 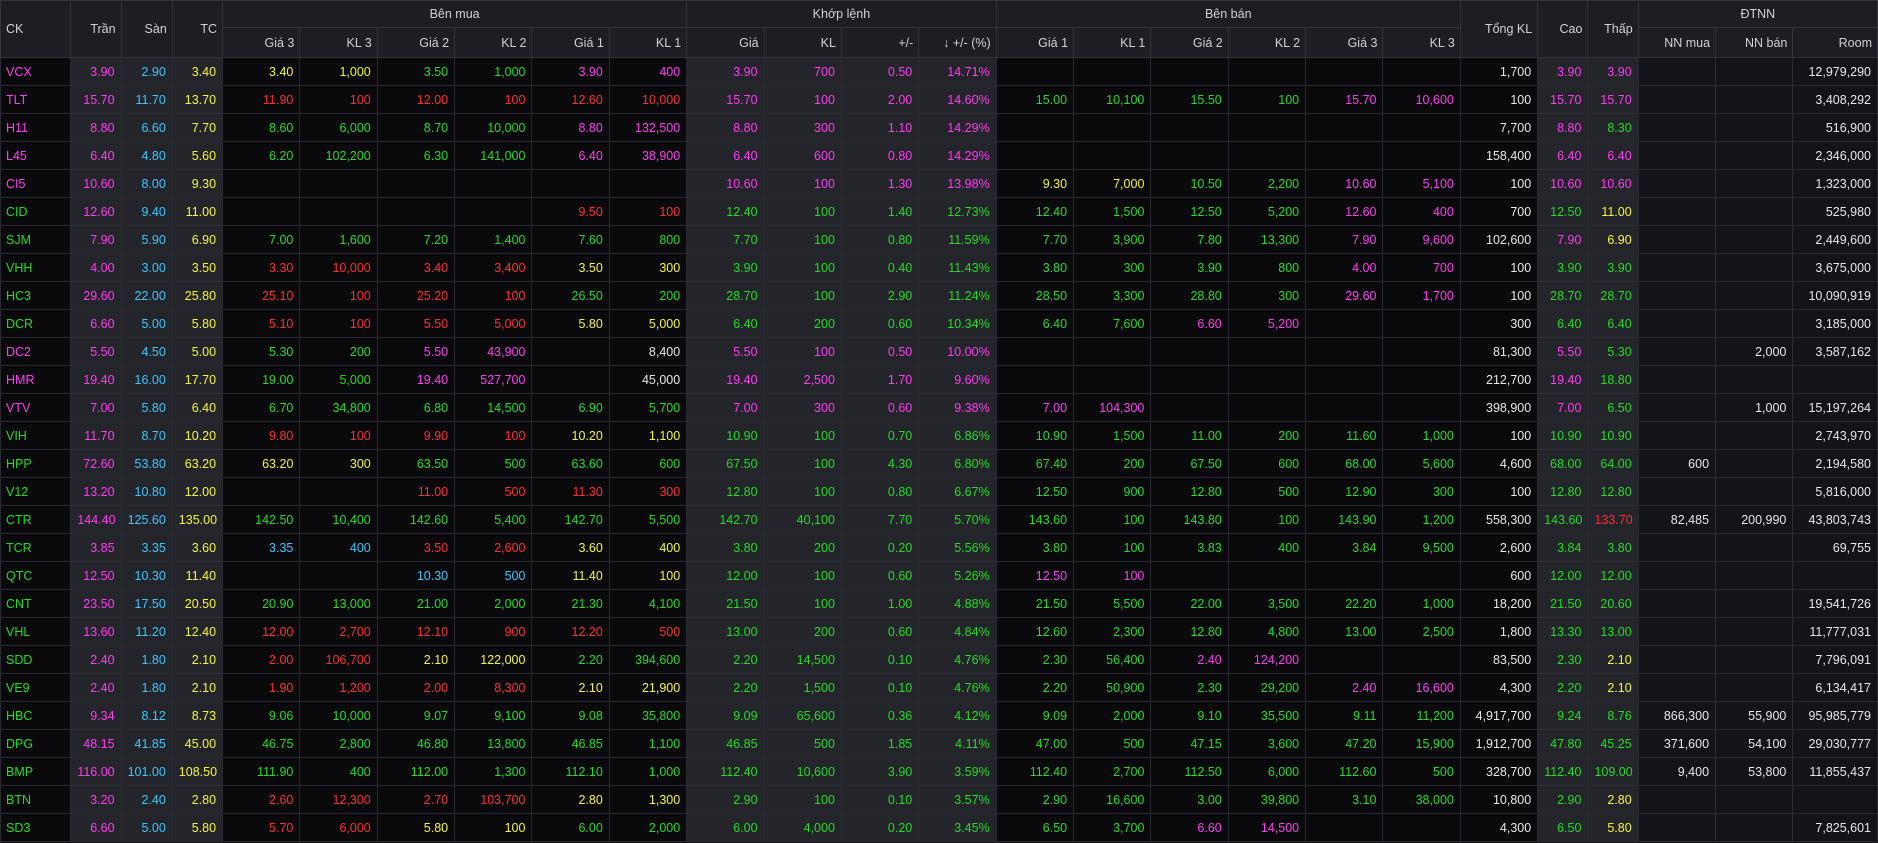 I want to click on header-sell-kl2: KL 2, so click(x=1267, y=42).